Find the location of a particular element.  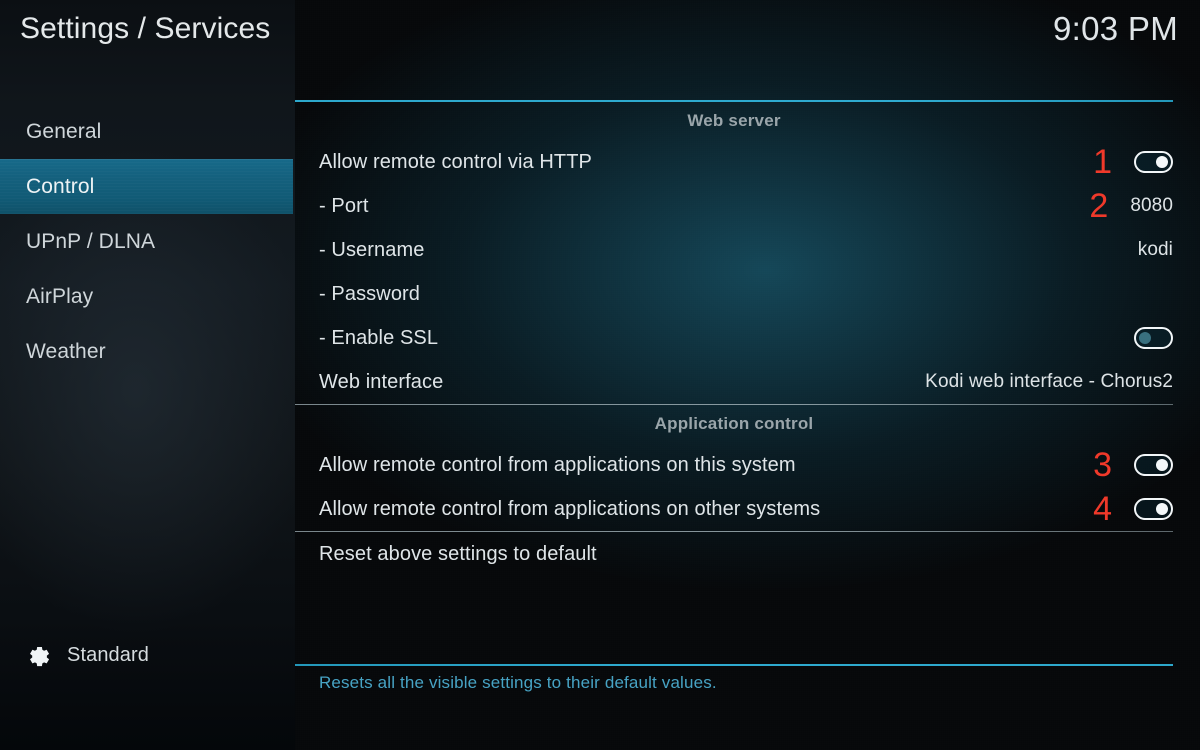

toggle-remote-this-system is located at coordinates (1153, 465).